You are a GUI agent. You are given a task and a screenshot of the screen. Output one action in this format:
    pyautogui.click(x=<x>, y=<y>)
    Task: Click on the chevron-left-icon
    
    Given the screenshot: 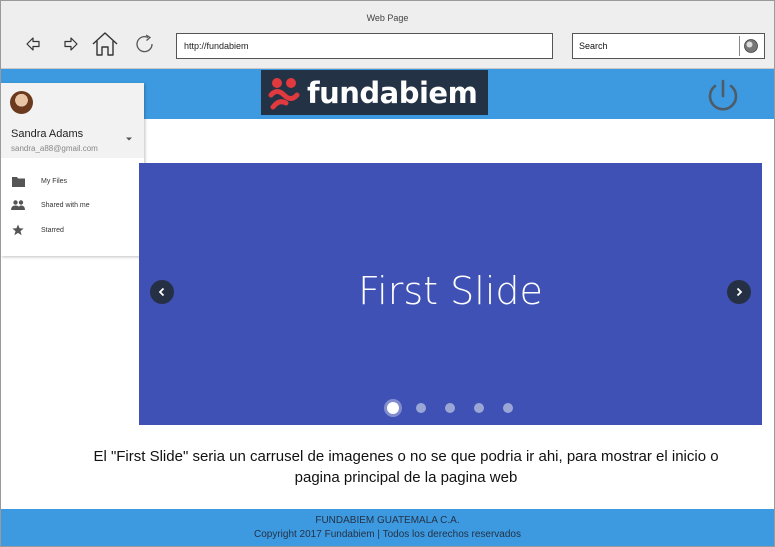 What is the action you would take?
    pyautogui.click(x=161, y=292)
    